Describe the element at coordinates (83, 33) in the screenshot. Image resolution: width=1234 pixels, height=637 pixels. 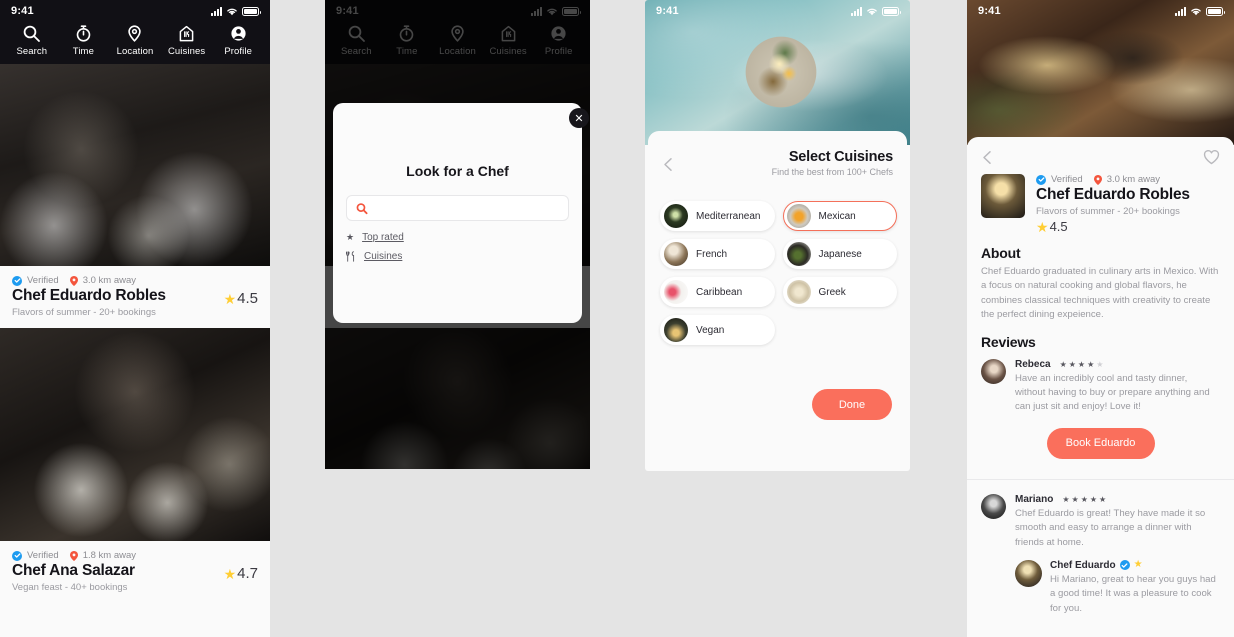
I see `stopwatch-icon` at that location.